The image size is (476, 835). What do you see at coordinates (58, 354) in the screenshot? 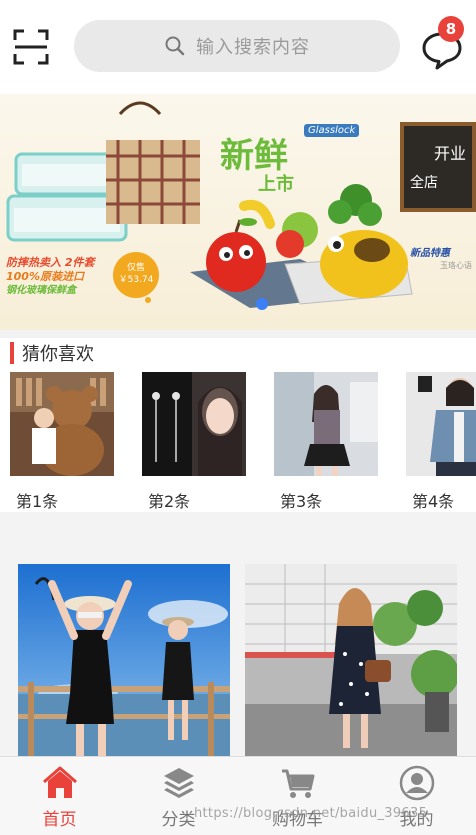
I see `section-title: 猜你喜欢` at bounding box center [58, 354].